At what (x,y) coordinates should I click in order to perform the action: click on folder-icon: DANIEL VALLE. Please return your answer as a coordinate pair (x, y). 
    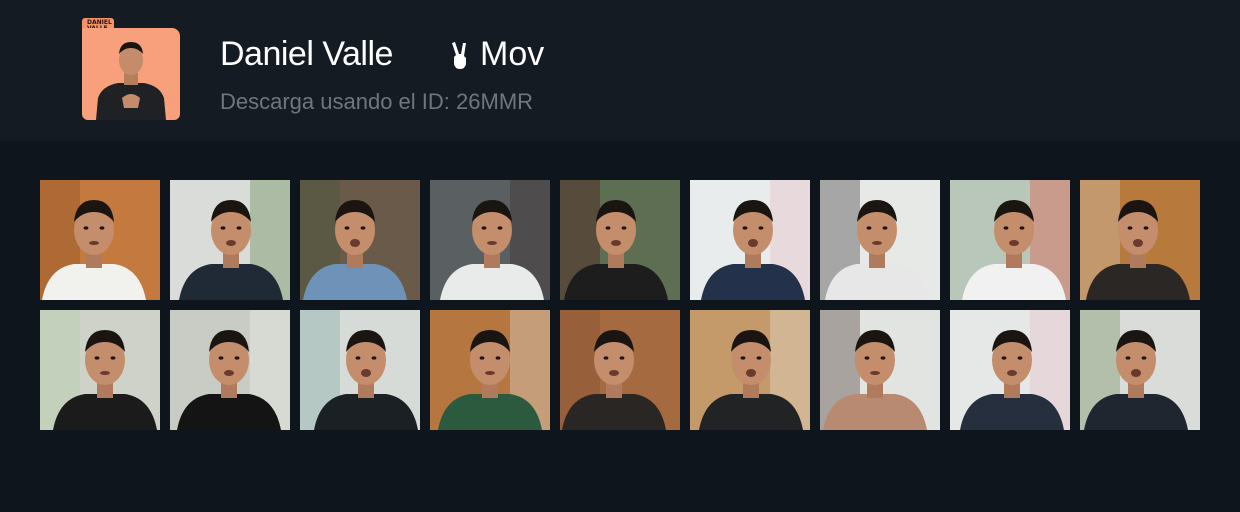
    Looking at the image, I should click on (131, 69).